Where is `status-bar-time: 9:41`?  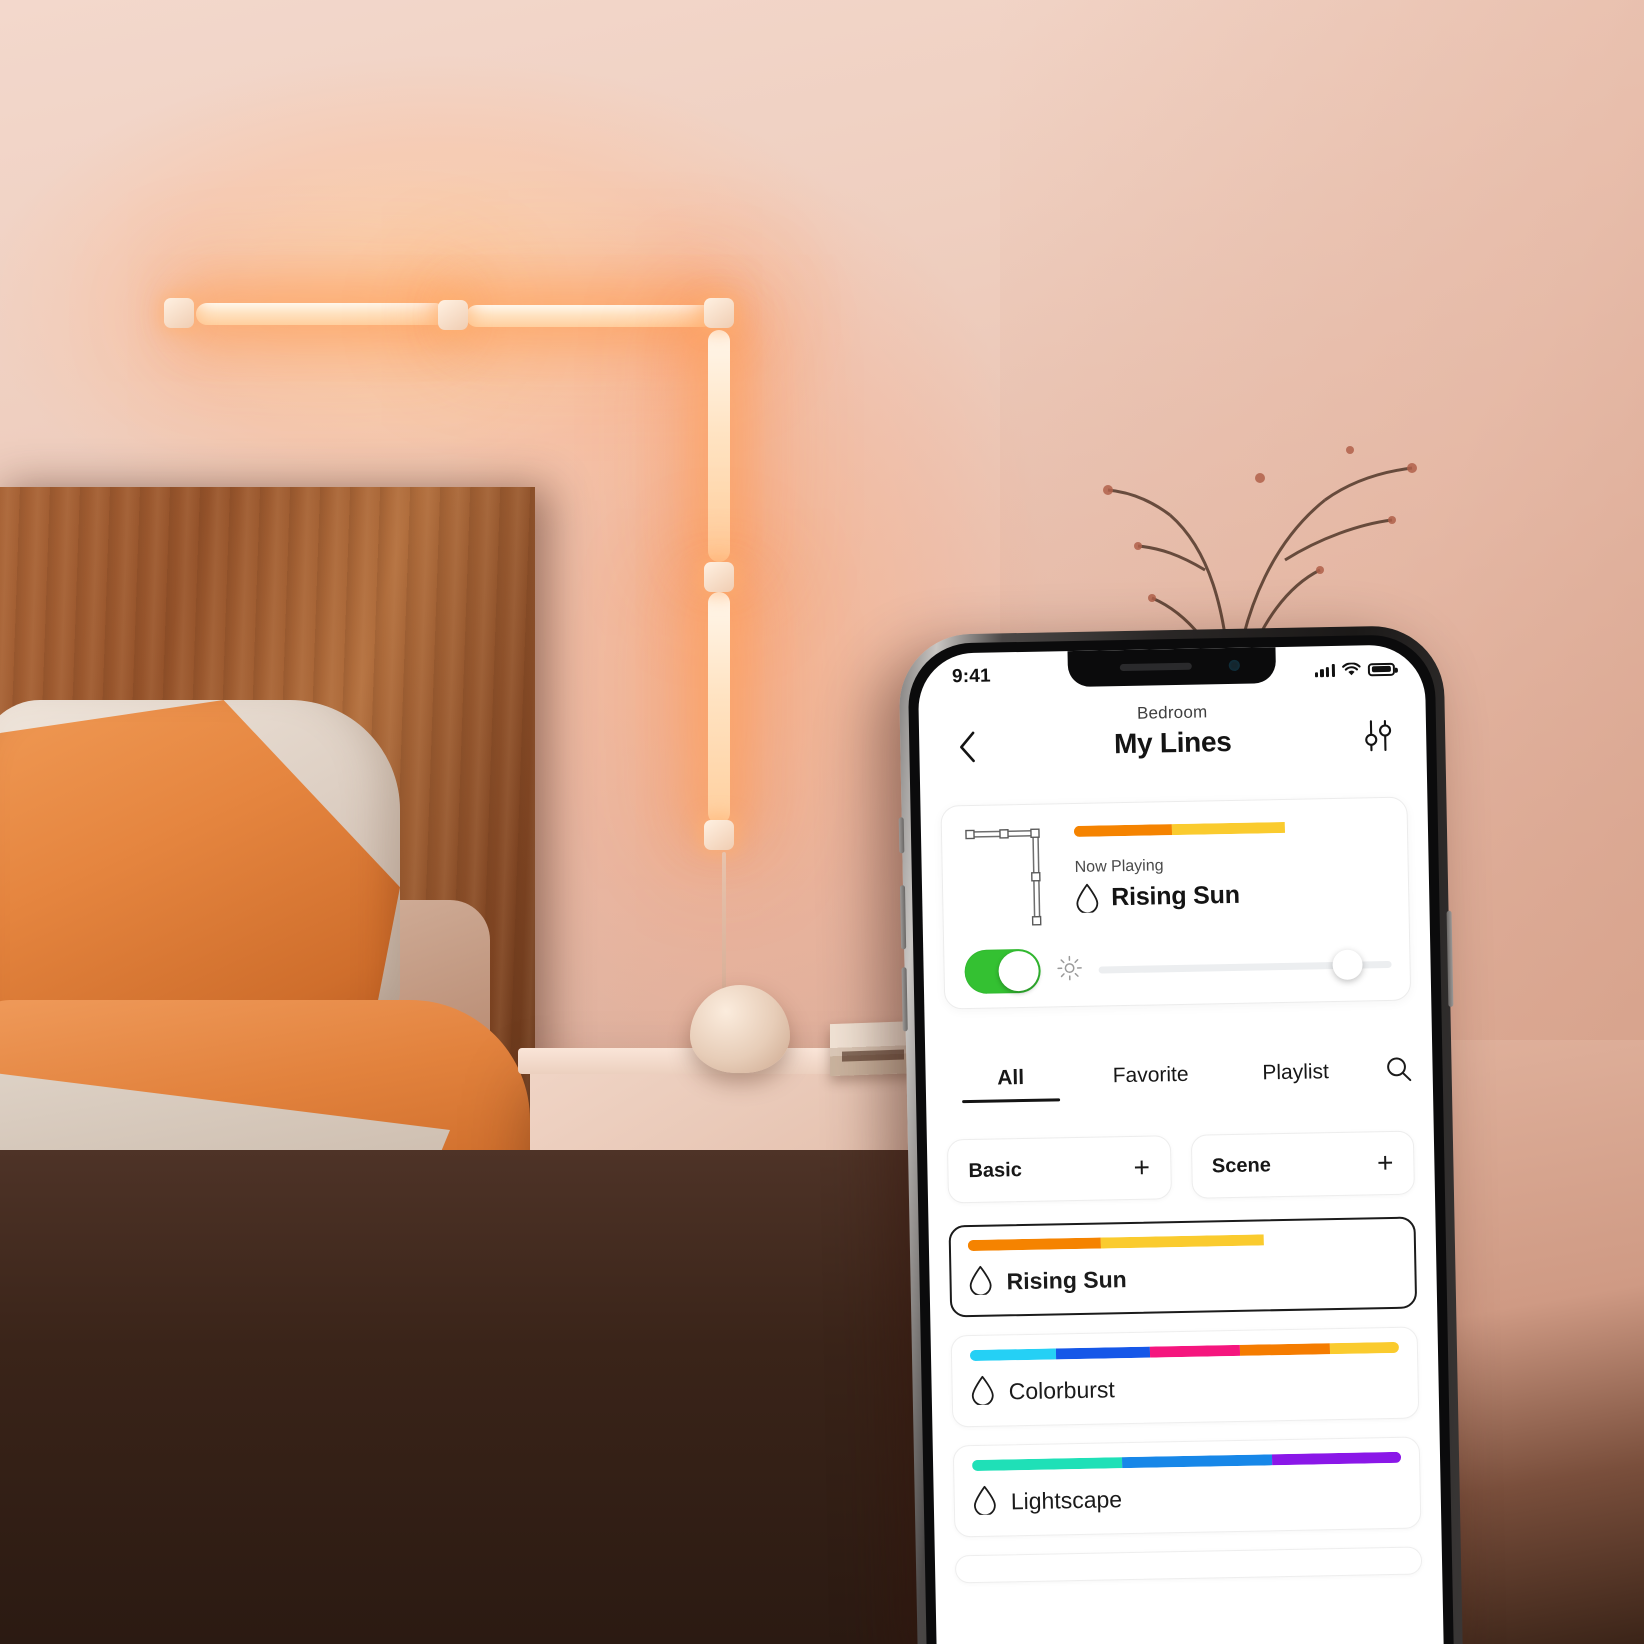
status-bar-time: 9:41 is located at coordinates (971, 676).